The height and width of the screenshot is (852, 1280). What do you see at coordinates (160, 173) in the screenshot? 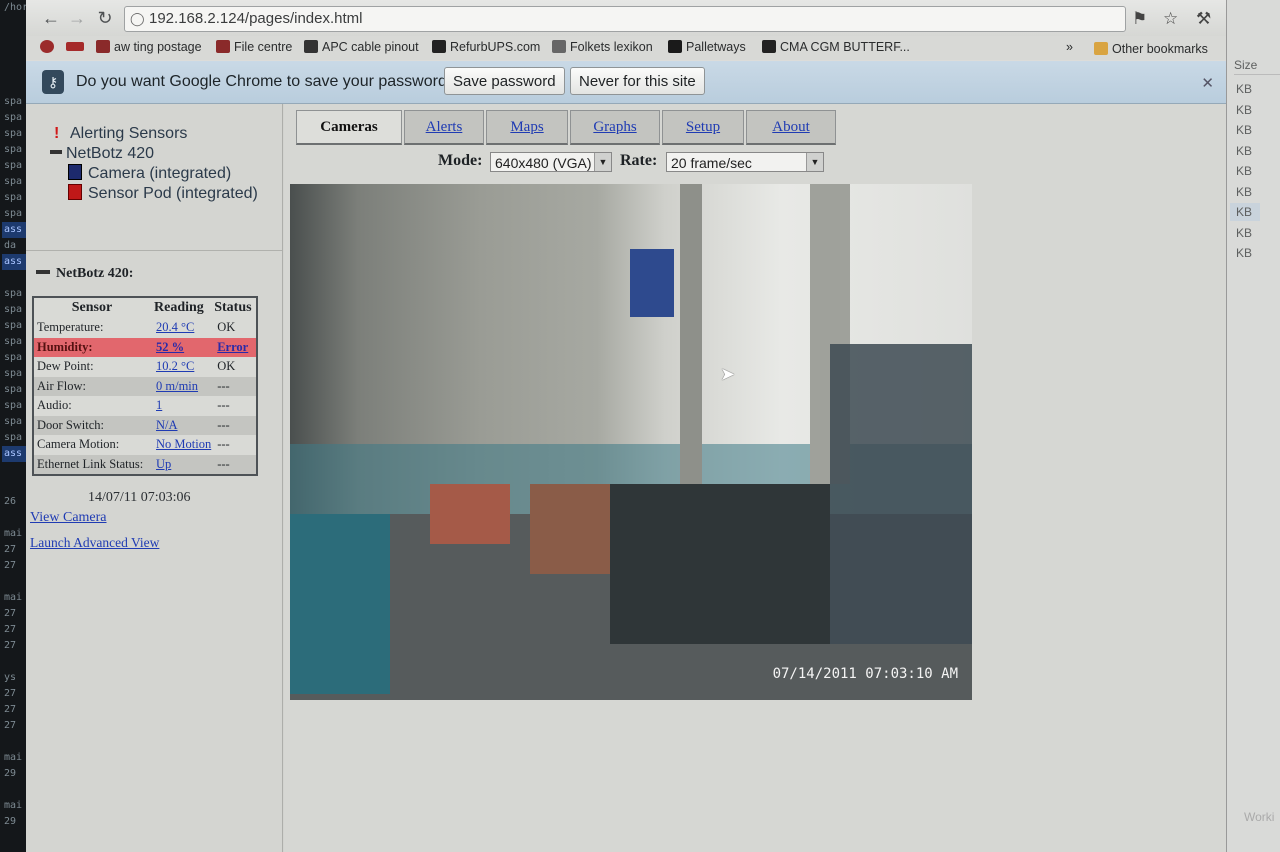
I see `tree-label: Camera (integrated)` at bounding box center [160, 173].